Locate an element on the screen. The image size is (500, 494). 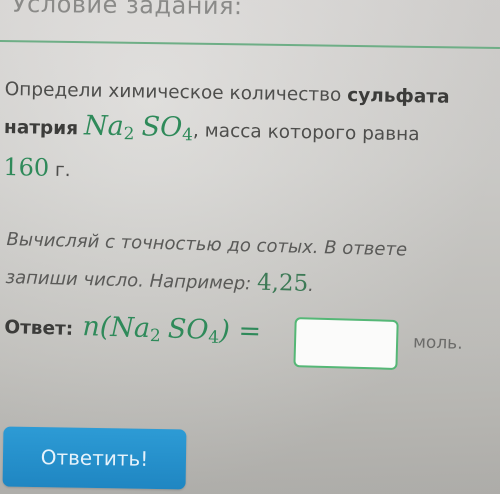
task-substance: сульфата is located at coordinates (398, 96).